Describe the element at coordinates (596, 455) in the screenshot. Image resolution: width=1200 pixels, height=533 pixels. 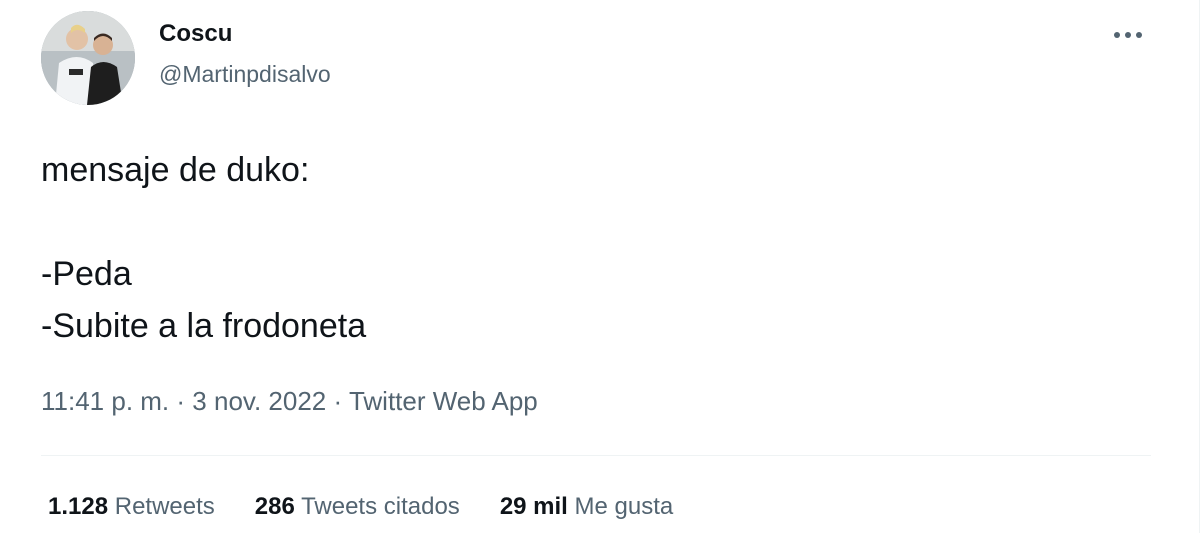
I see `divider` at that location.